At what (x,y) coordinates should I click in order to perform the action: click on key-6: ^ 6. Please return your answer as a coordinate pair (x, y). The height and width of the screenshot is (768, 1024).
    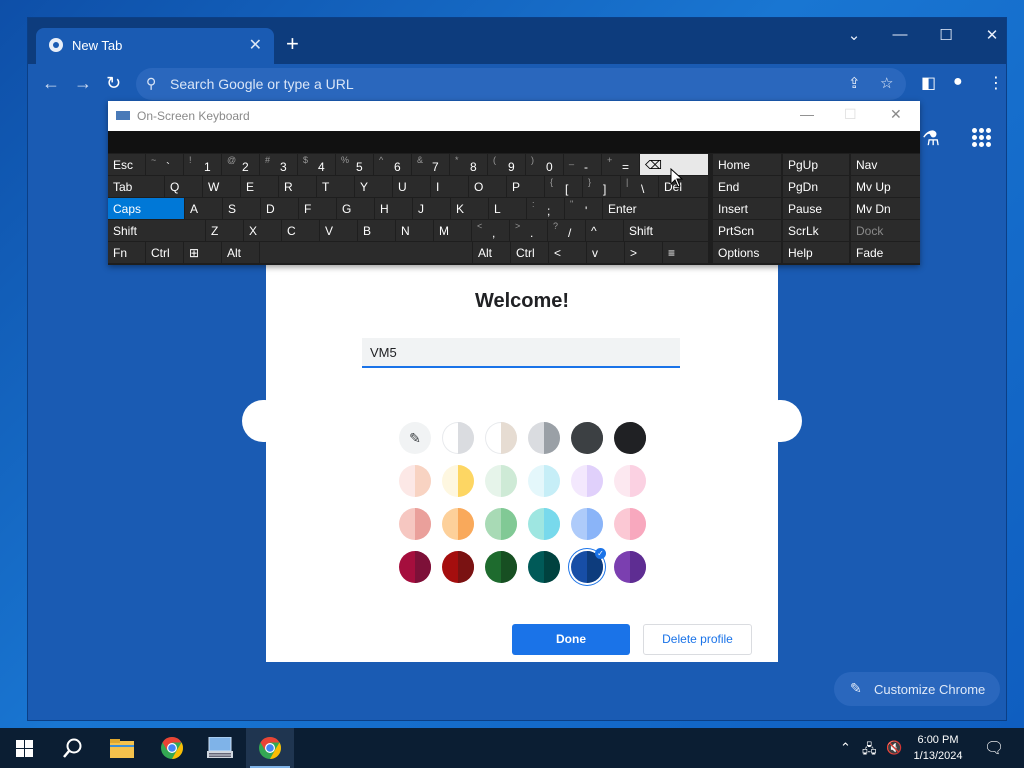
    Looking at the image, I should click on (392, 164).